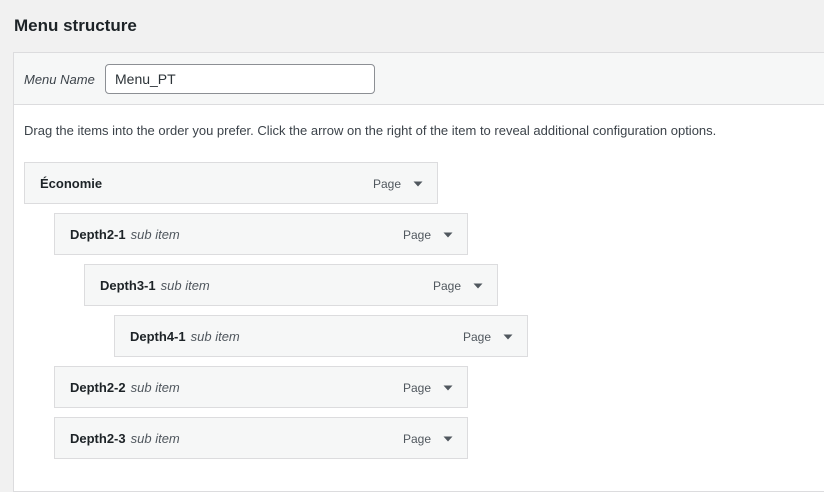 This screenshot has width=824, height=492. I want to click on menu-item-title: Depth3-1 sub item, so click(155, 285).